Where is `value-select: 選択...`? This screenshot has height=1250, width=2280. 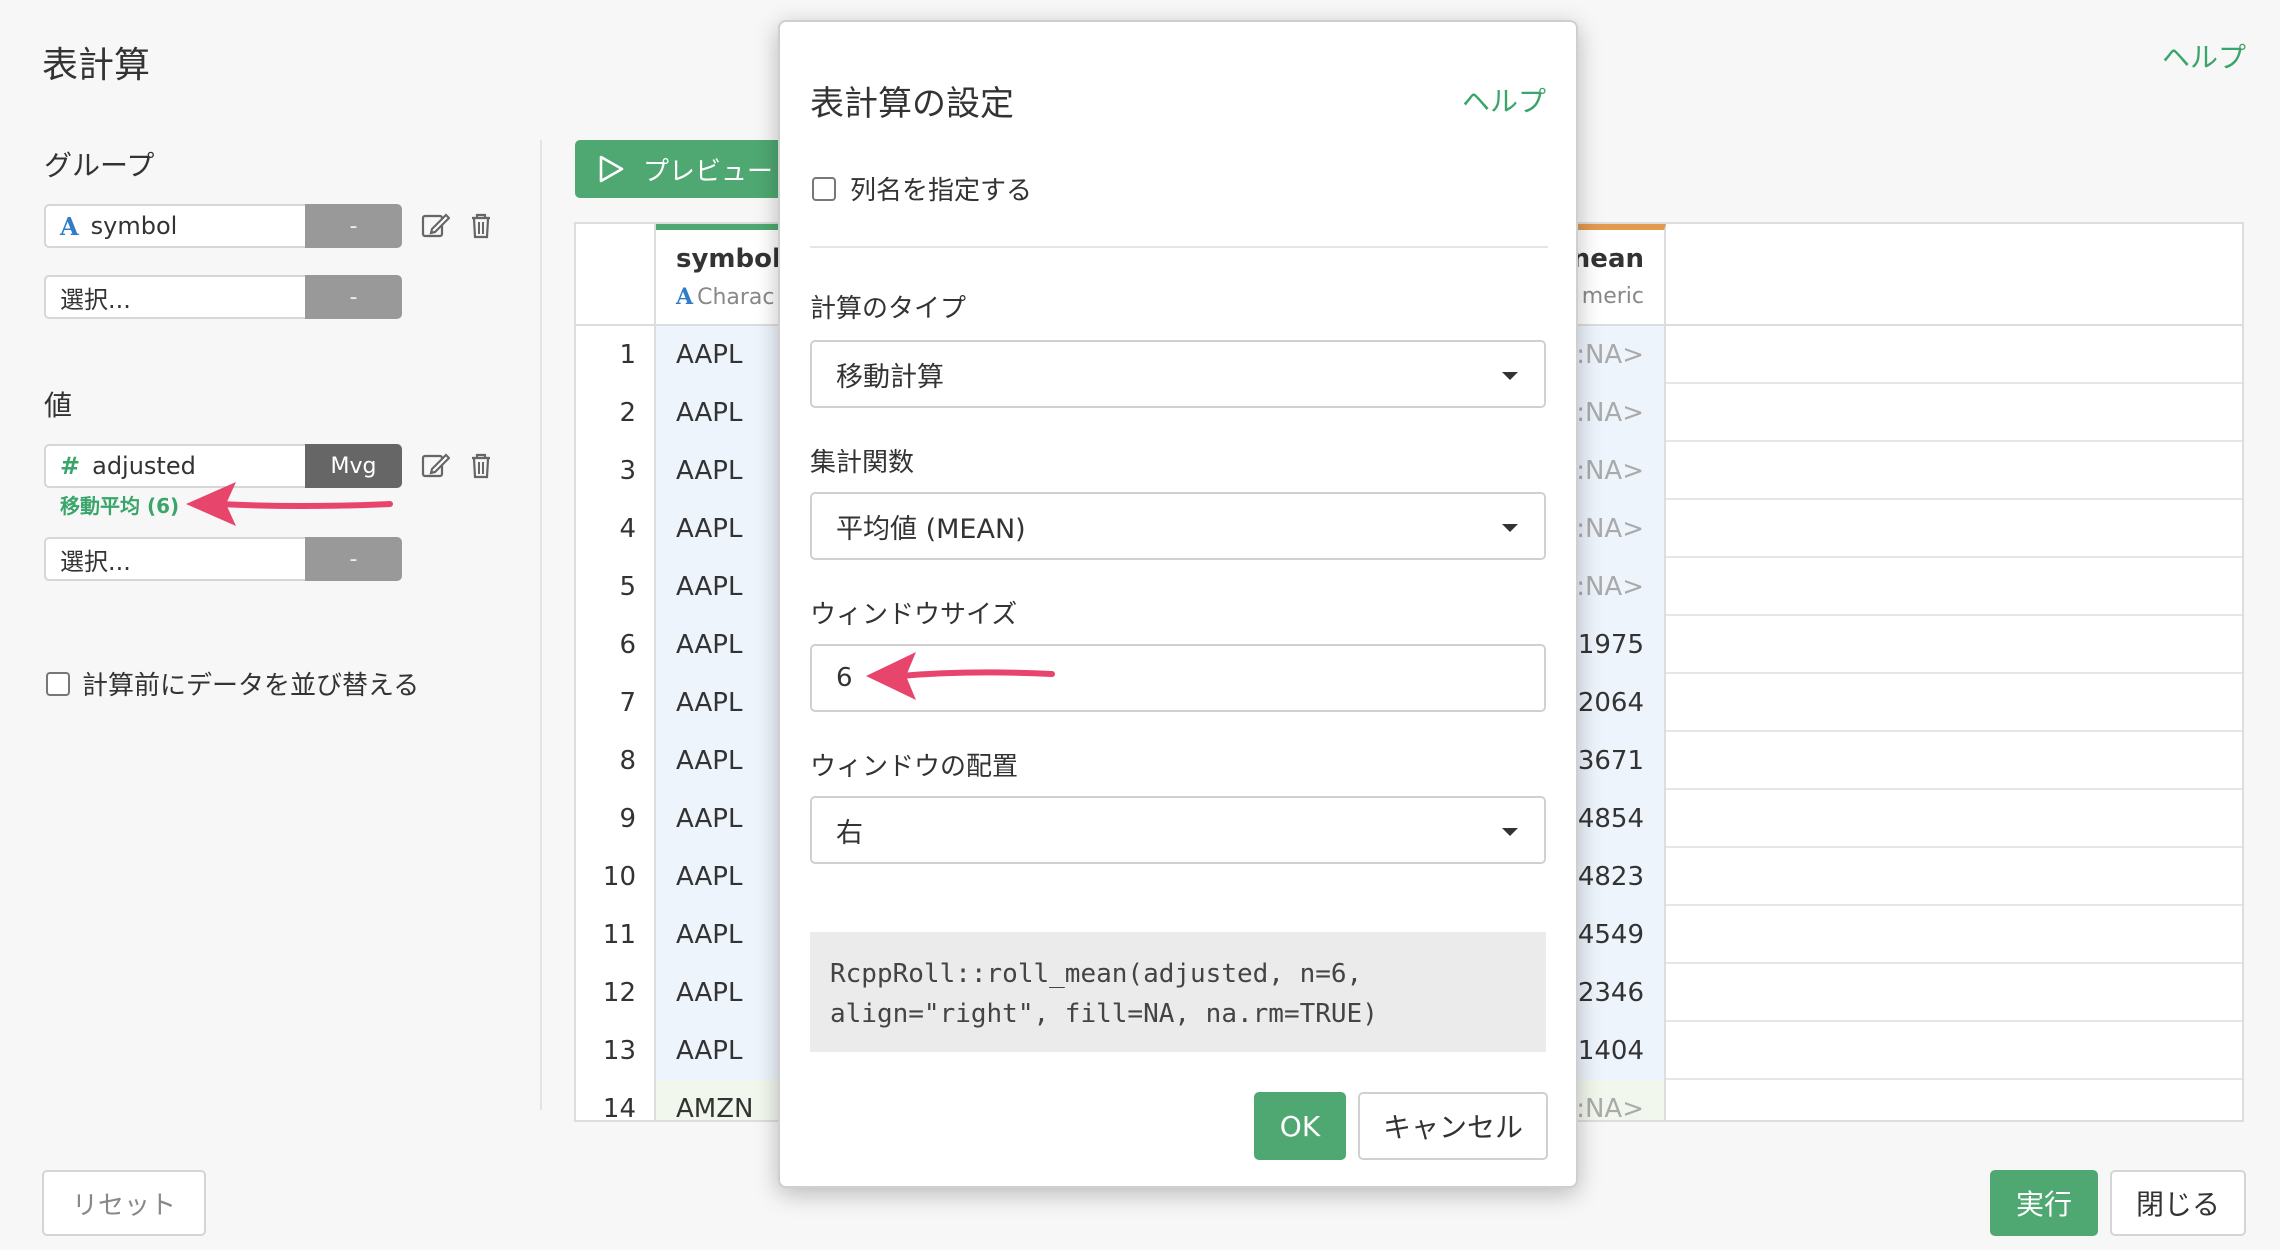
value-select: 選択... is located at coordinates (174, 559).